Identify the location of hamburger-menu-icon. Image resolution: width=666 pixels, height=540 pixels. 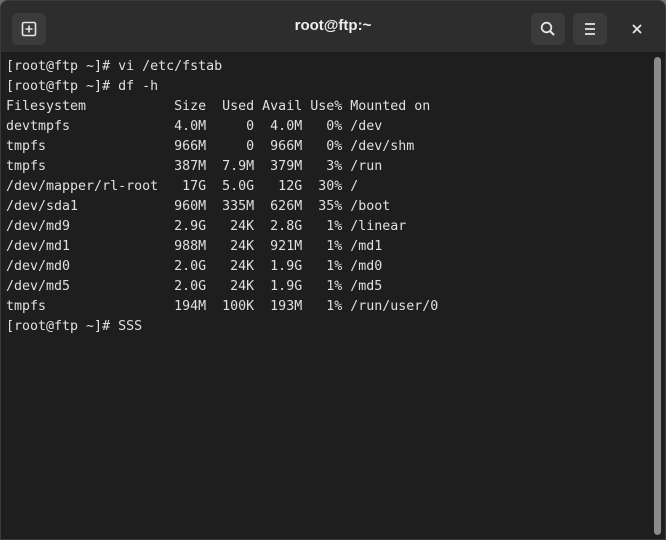
(590, 29).